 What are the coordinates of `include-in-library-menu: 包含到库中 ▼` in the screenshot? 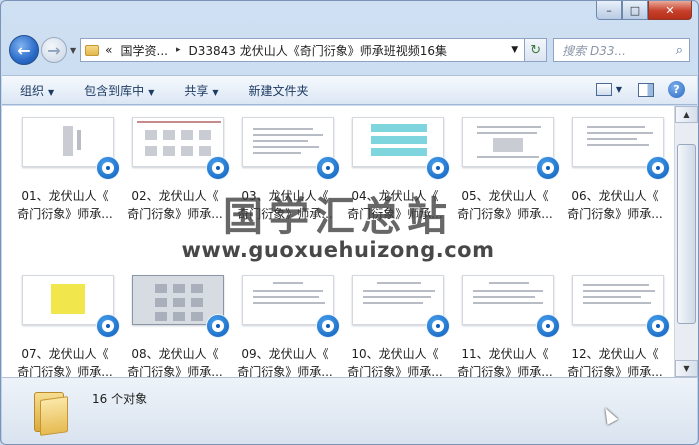 It's located at (119, 90).